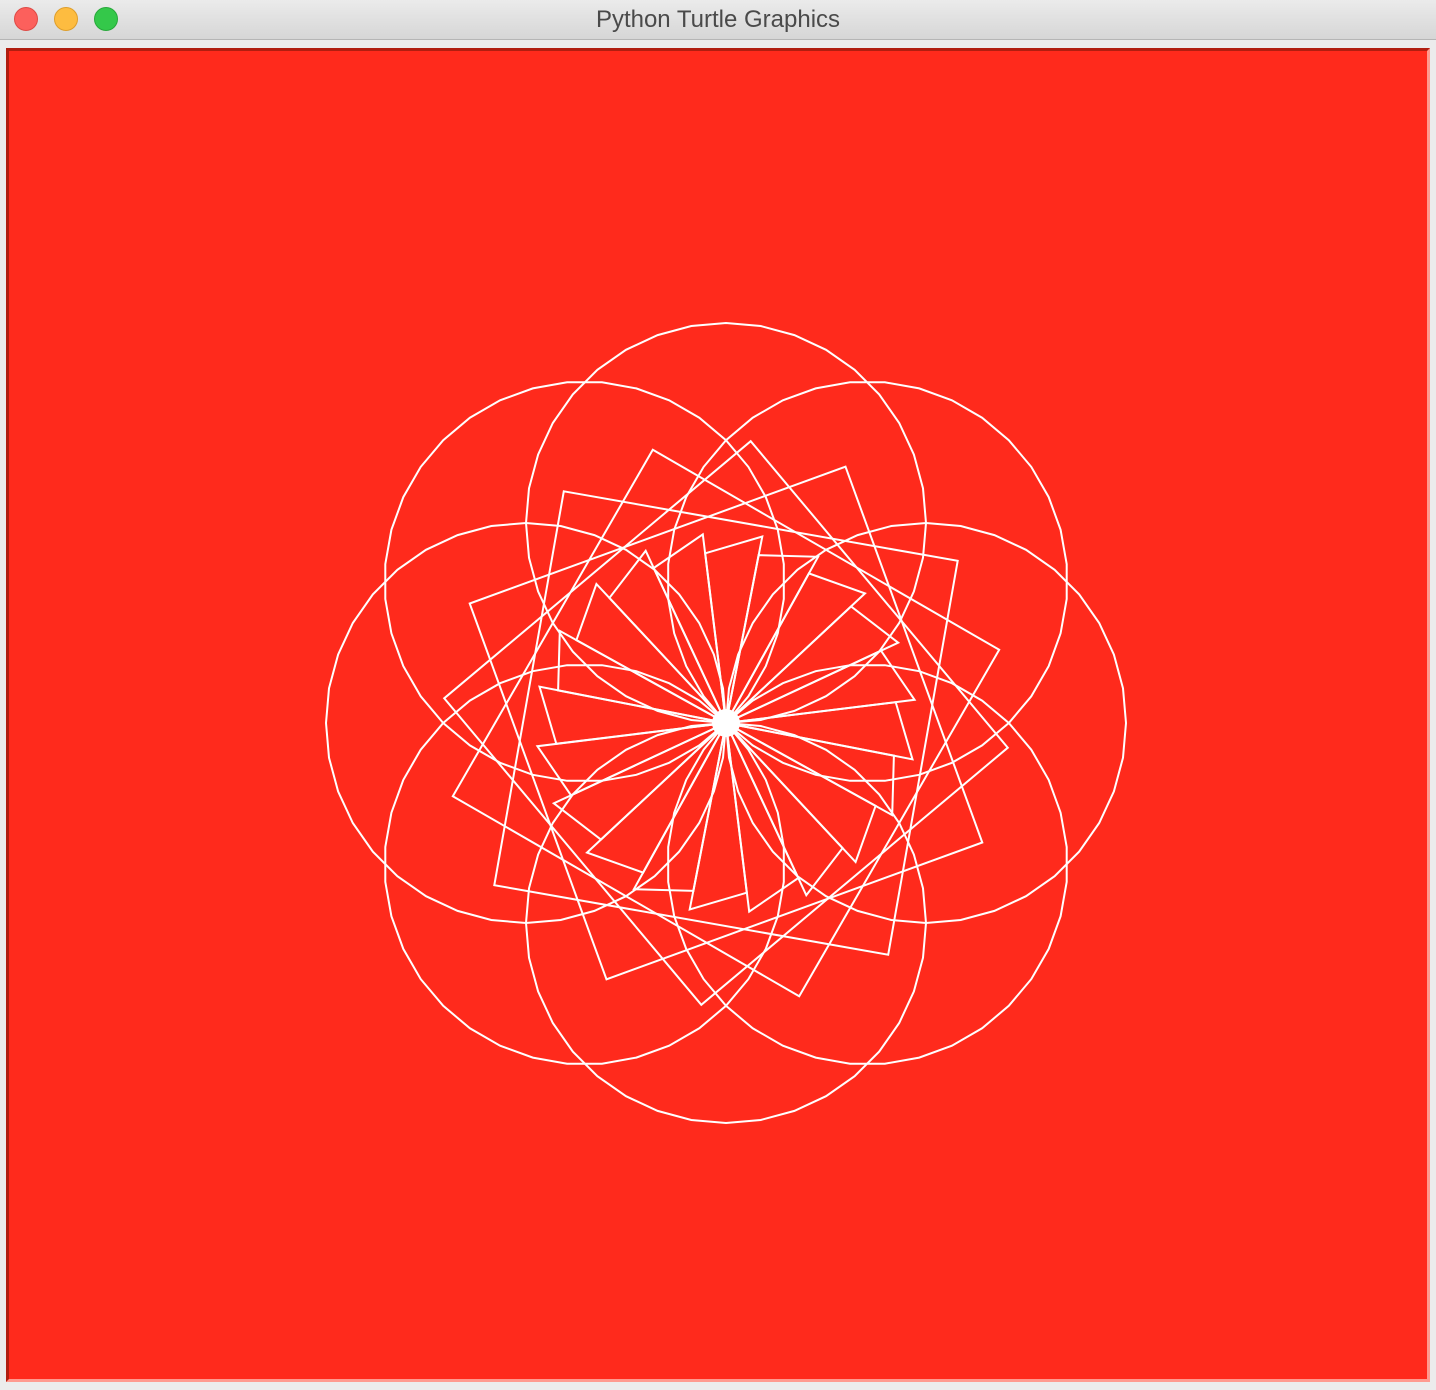 Image resolution: width=1436 pixels, height=1390 pixels. I want to click on window-title: Python Turtle Graphics, so click(718, 19).